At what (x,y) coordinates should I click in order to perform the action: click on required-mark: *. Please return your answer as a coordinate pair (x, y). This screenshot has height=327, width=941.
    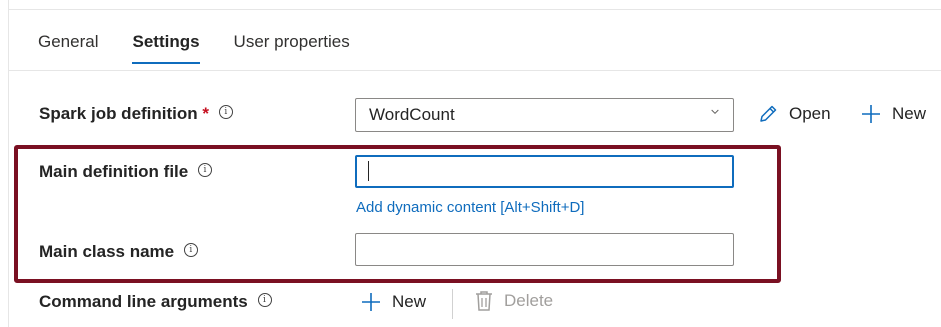
    Looking at the image, I should click on (206, 113).